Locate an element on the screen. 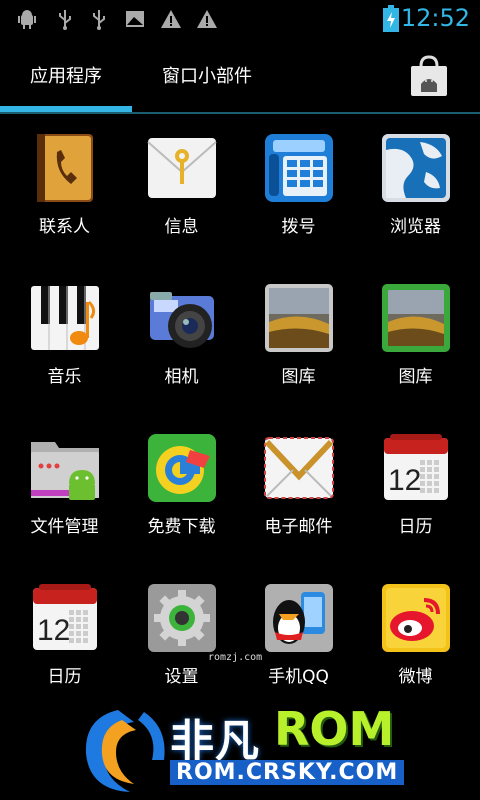  app-calendar: 12 日历 is located at coordinates (415, 492).